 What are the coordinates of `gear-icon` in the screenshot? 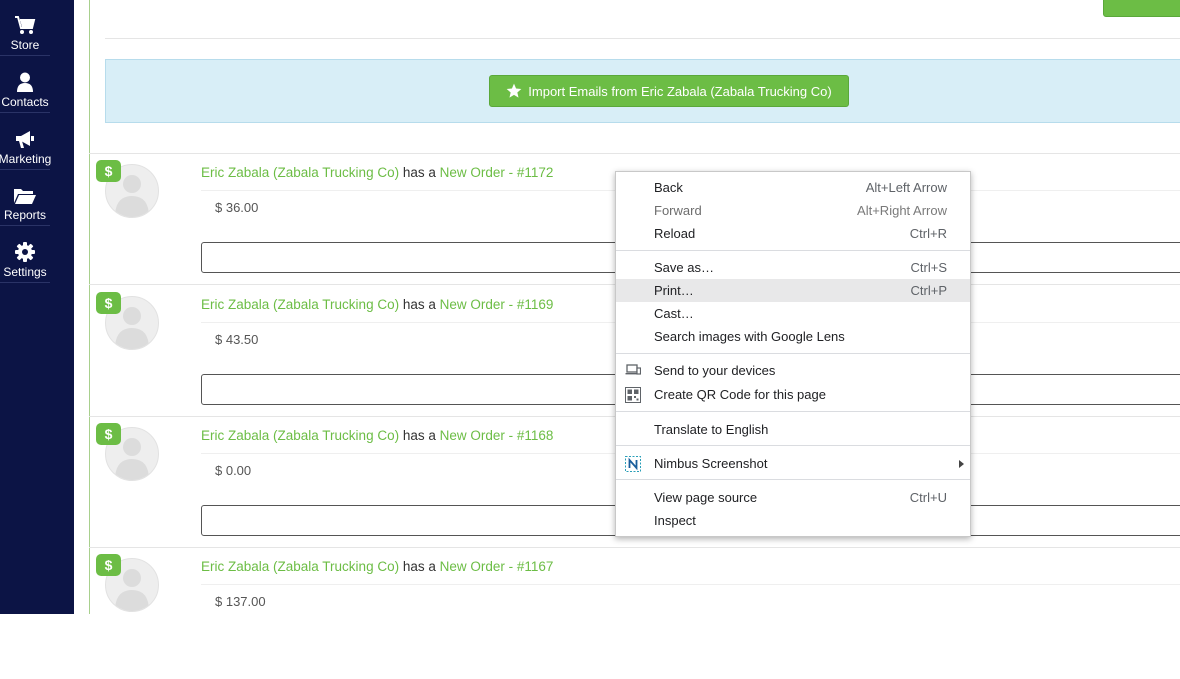 It's located at (25, 252).